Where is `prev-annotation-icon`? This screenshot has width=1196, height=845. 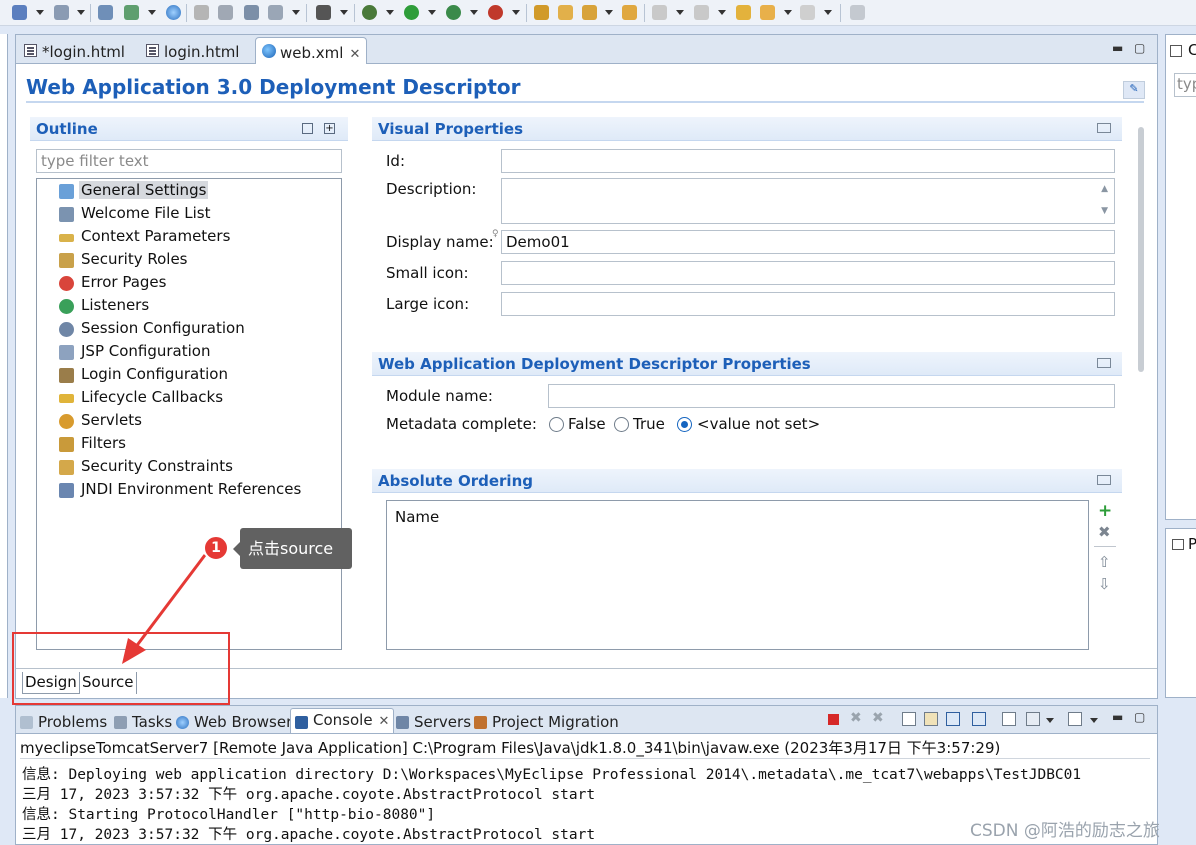 prev-annotation-icon is located at coordinates (701, 12).